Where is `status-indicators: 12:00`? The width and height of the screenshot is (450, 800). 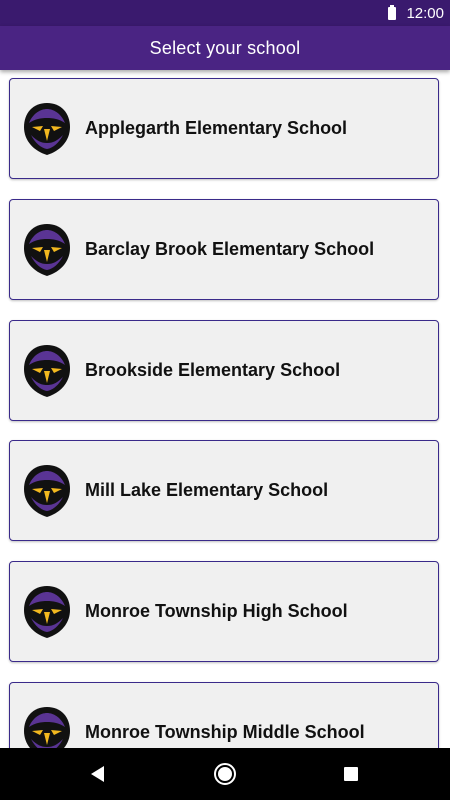
status-indicators: 12:00 is located at coordinates (416, 13).